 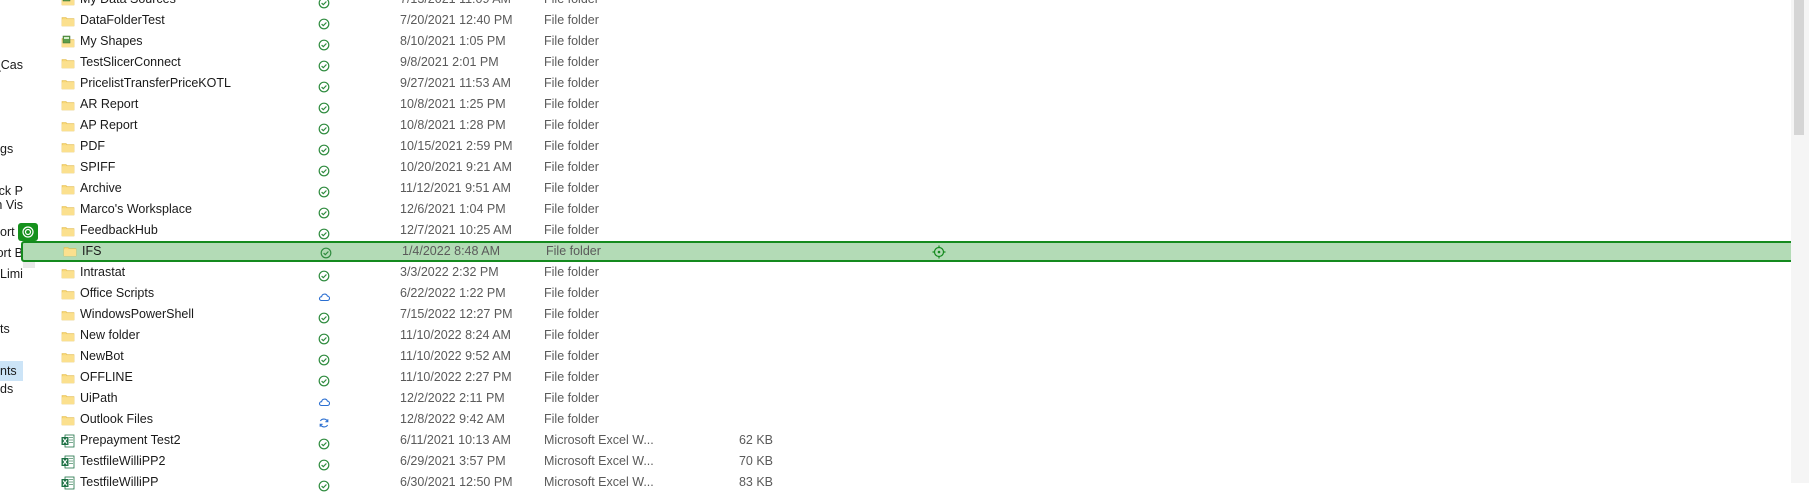 I want to click on file-name: Marco's Worksplace, so click(x=136, y=209).